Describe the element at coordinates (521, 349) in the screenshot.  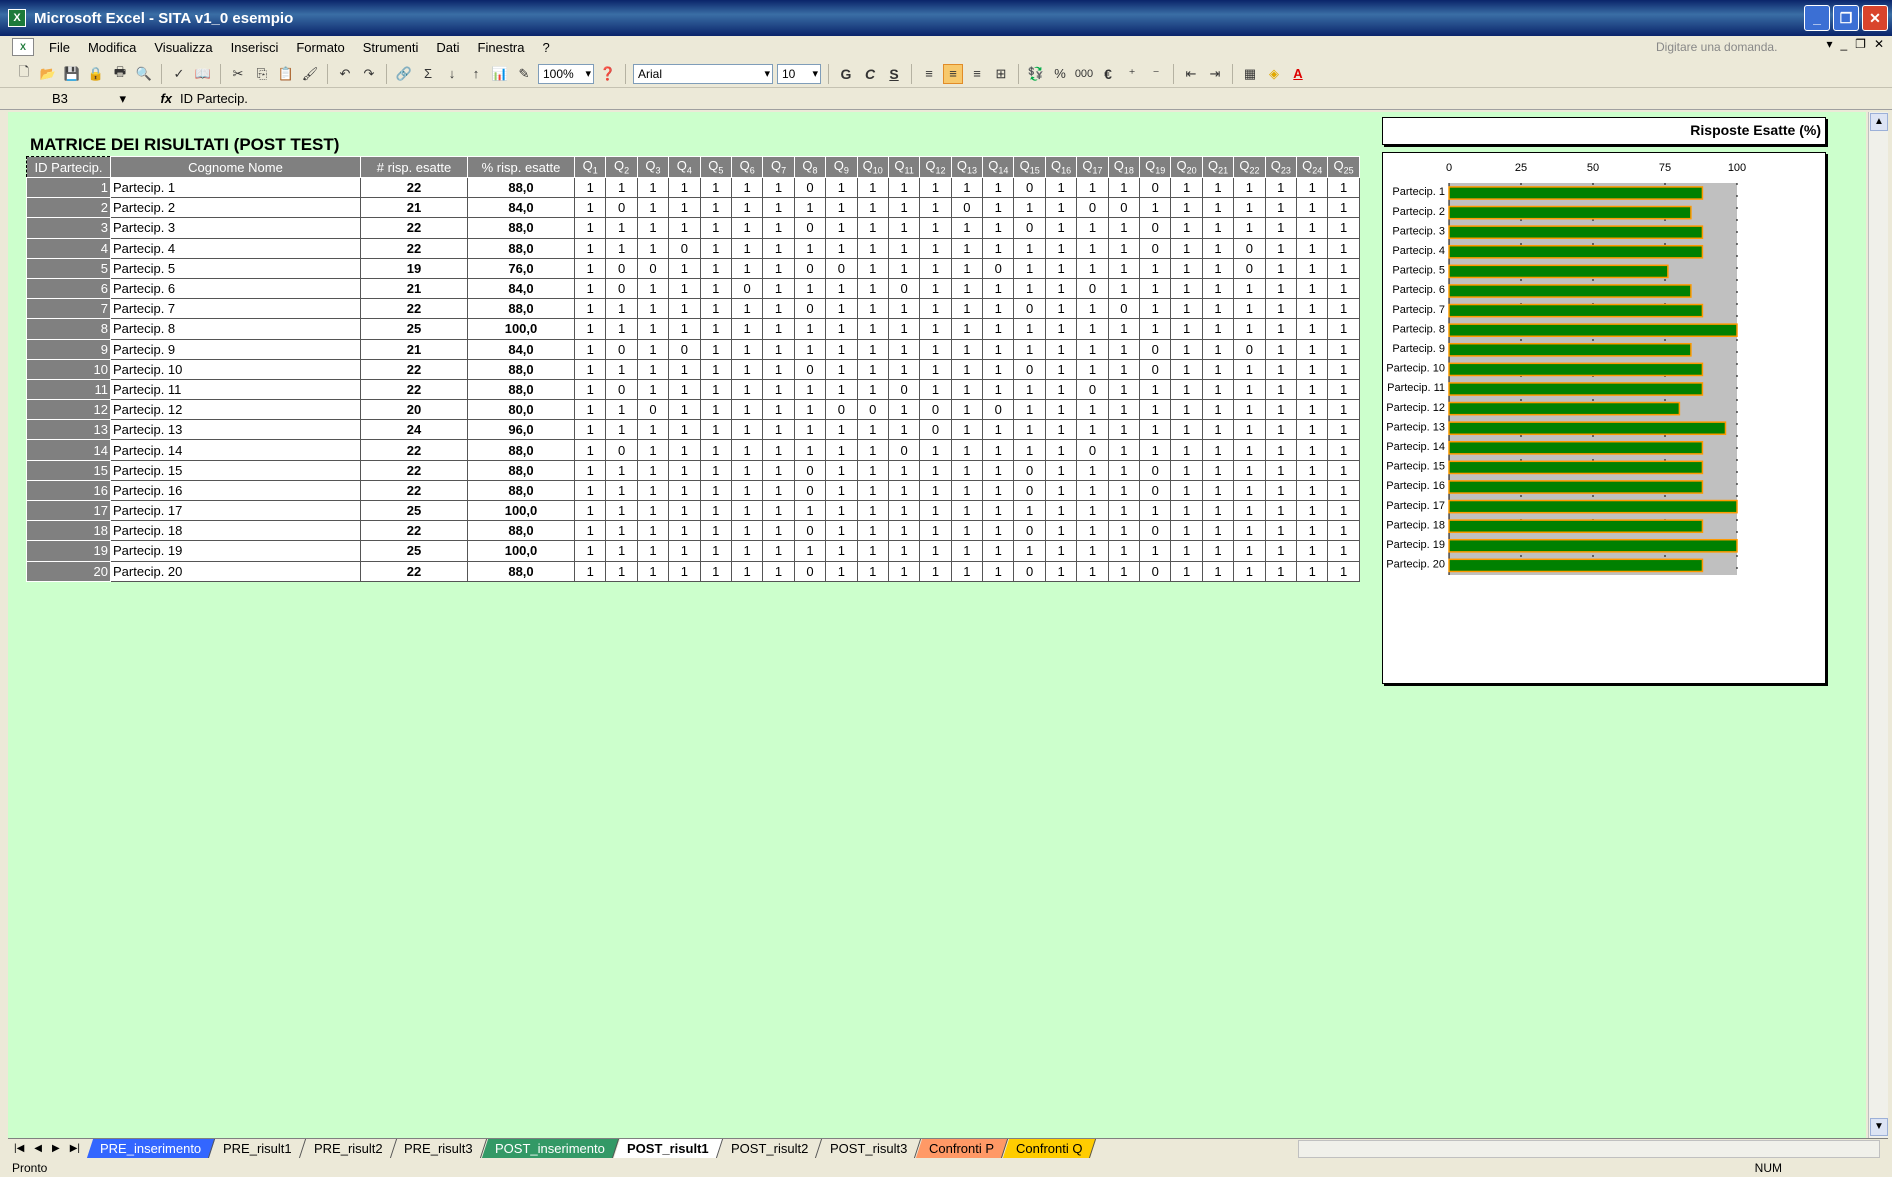
I see `cell-percent: 84,0` at that location.